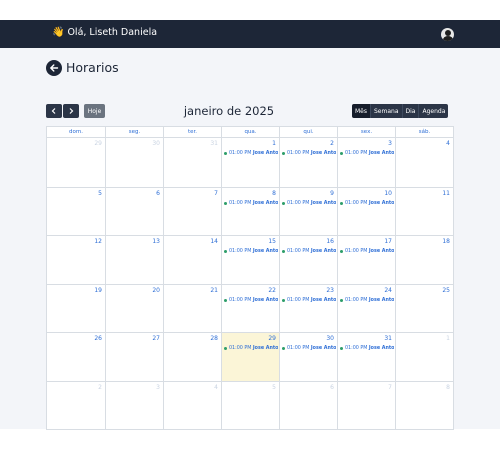  What do you see at coordinates (424, 356) in the screenshot?
I see `day-cell: 1` at bounding box center [424, 356].